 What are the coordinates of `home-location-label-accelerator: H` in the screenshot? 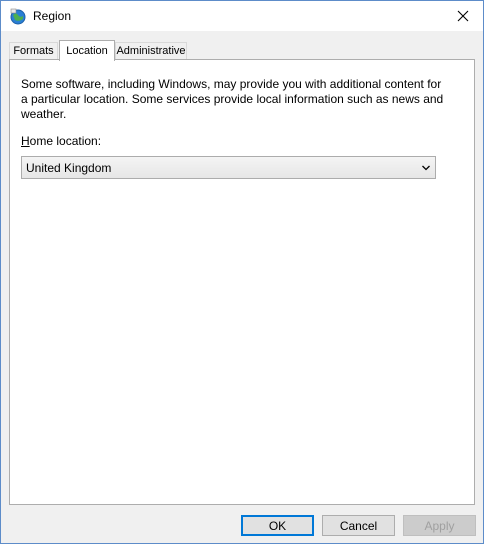 It's located at (25, 141).